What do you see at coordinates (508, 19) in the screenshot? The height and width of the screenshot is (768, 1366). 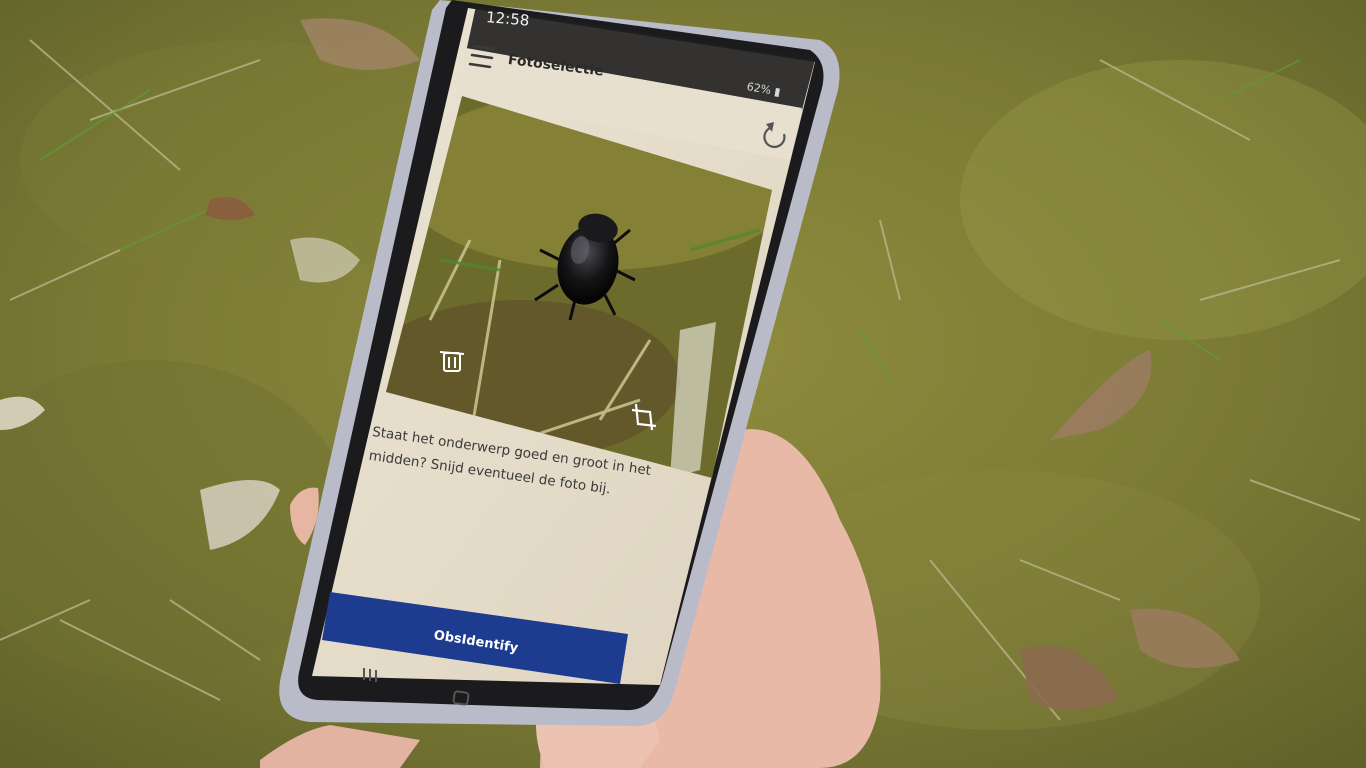 I see `status-time: 12:58` at bounding box center [508, 19].